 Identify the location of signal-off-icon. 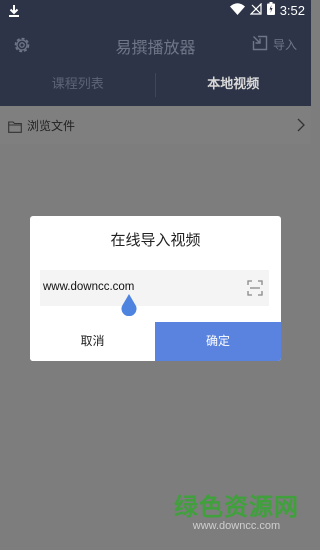
(255, 10).